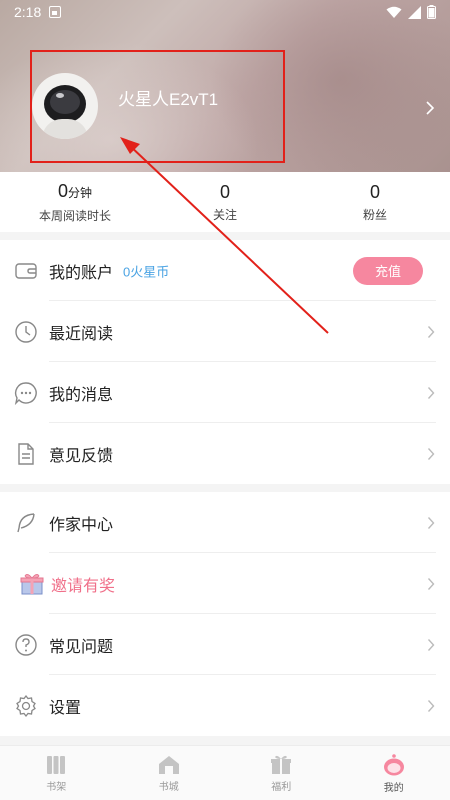 The image size is (450, 800). What do you see at coordinates (25, 393) in the screenshot?
I see `message-bubble-icon` at bounding box center [25, 393].